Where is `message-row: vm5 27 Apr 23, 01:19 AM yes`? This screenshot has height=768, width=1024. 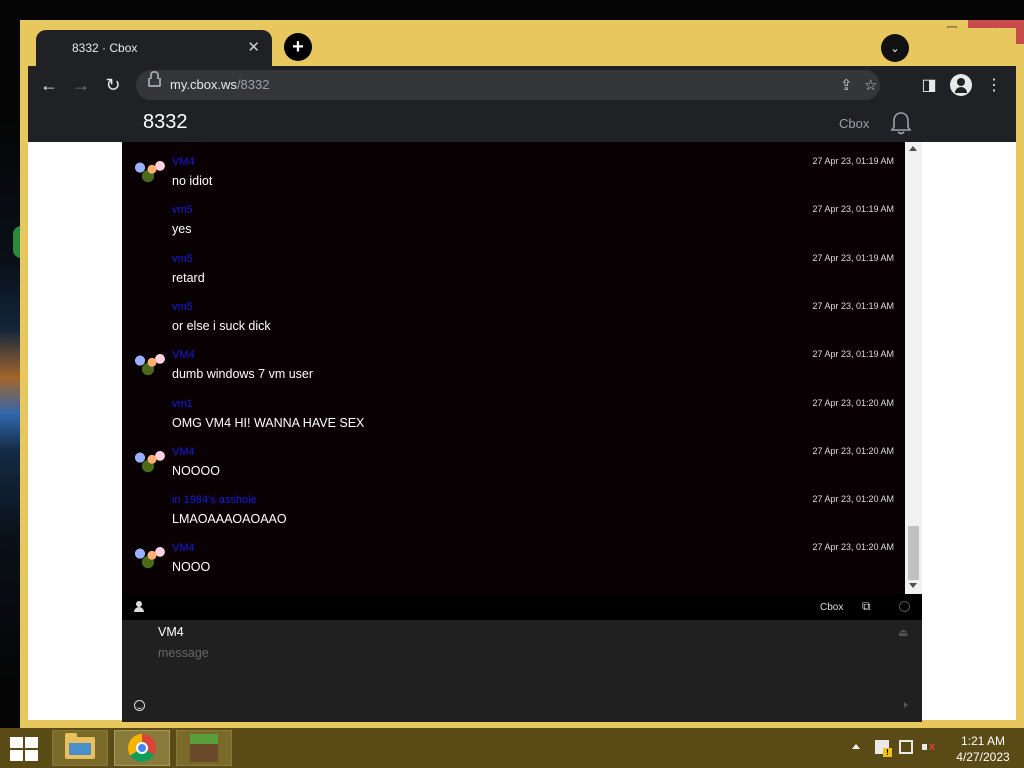 message-row: vm5 27 Apr 23, 01:19 AM yes is located at coordinates (513, 220).